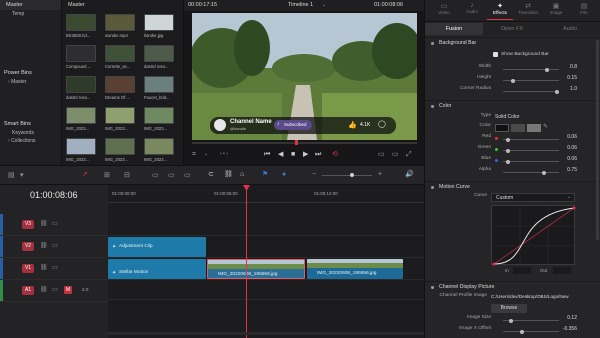 Image resolution: width=600 pixels, height=338 pixels. Describe the element at coordinates (296, 142) in the screenshot. I see `playhead-marker` at that location.